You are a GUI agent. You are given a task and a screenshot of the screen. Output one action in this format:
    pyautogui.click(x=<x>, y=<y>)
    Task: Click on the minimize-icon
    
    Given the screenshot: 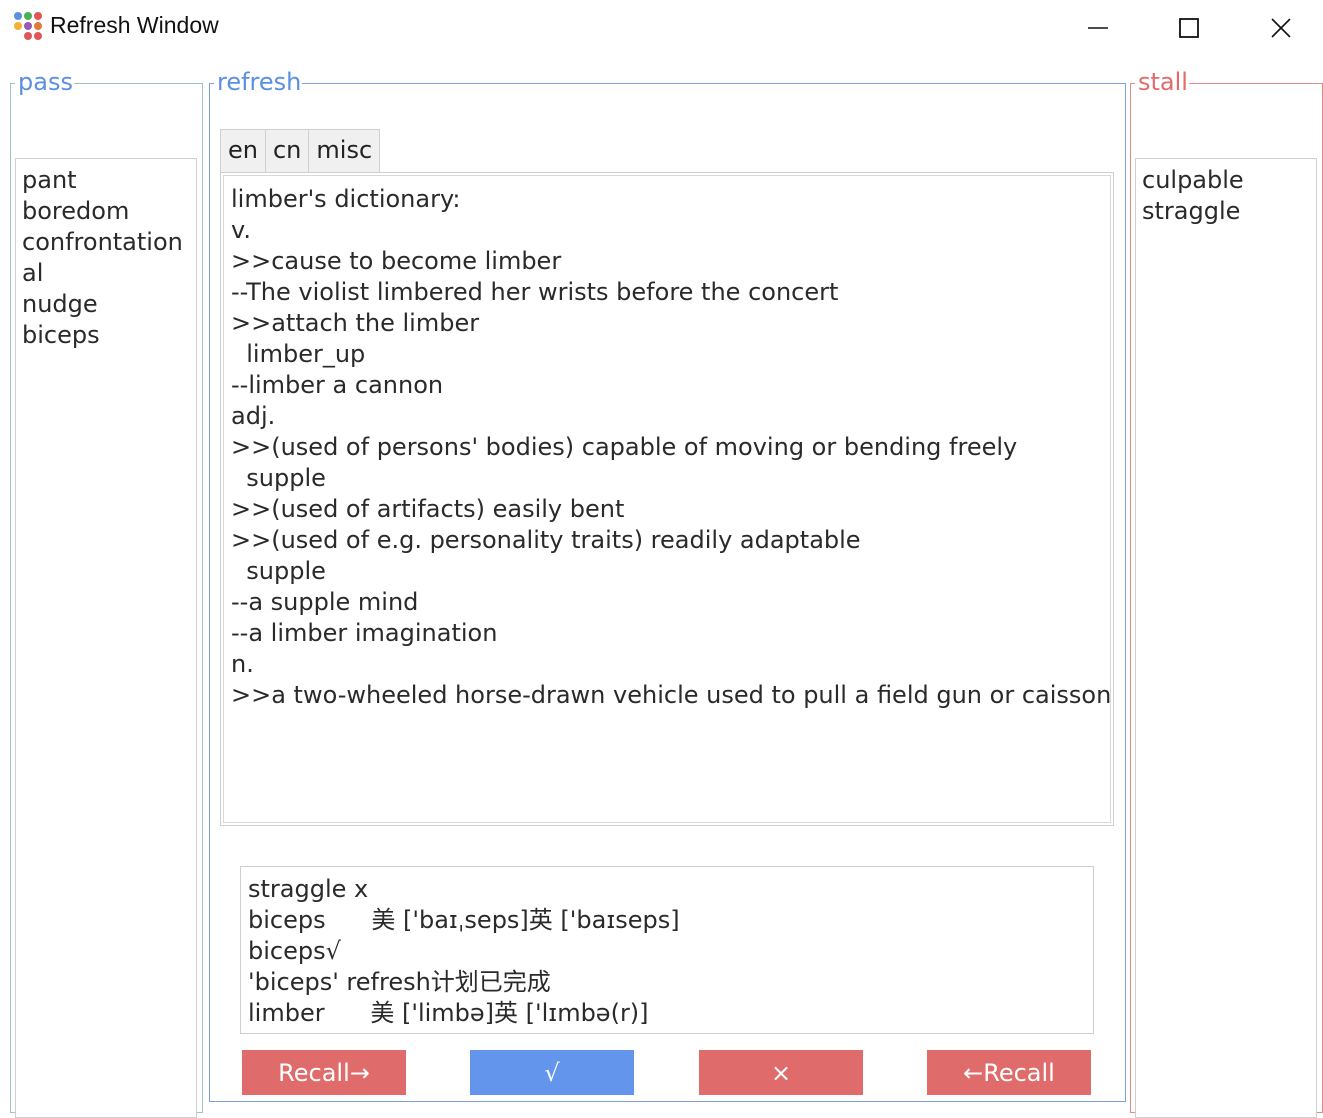 What is the action you would take?
    pyautogui.click(x=1098, y=28)
    